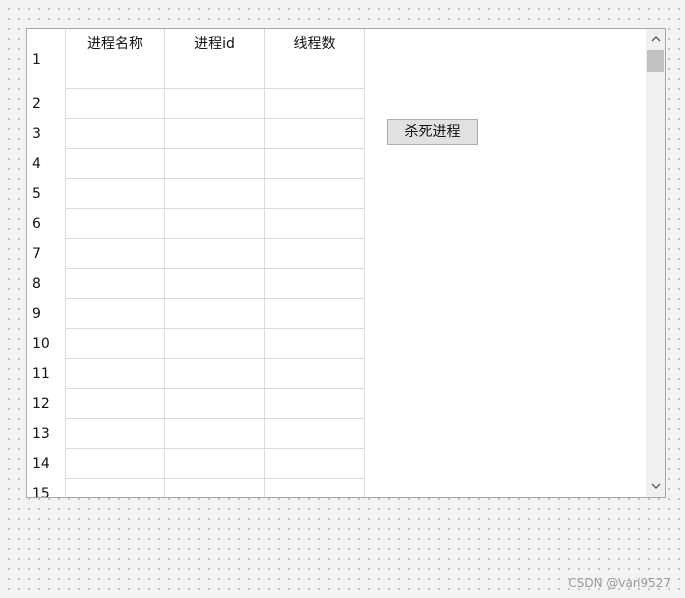 The width and height of the screenshot is (685, 598). I want to click on scroll-down-button, so click(655, 487).